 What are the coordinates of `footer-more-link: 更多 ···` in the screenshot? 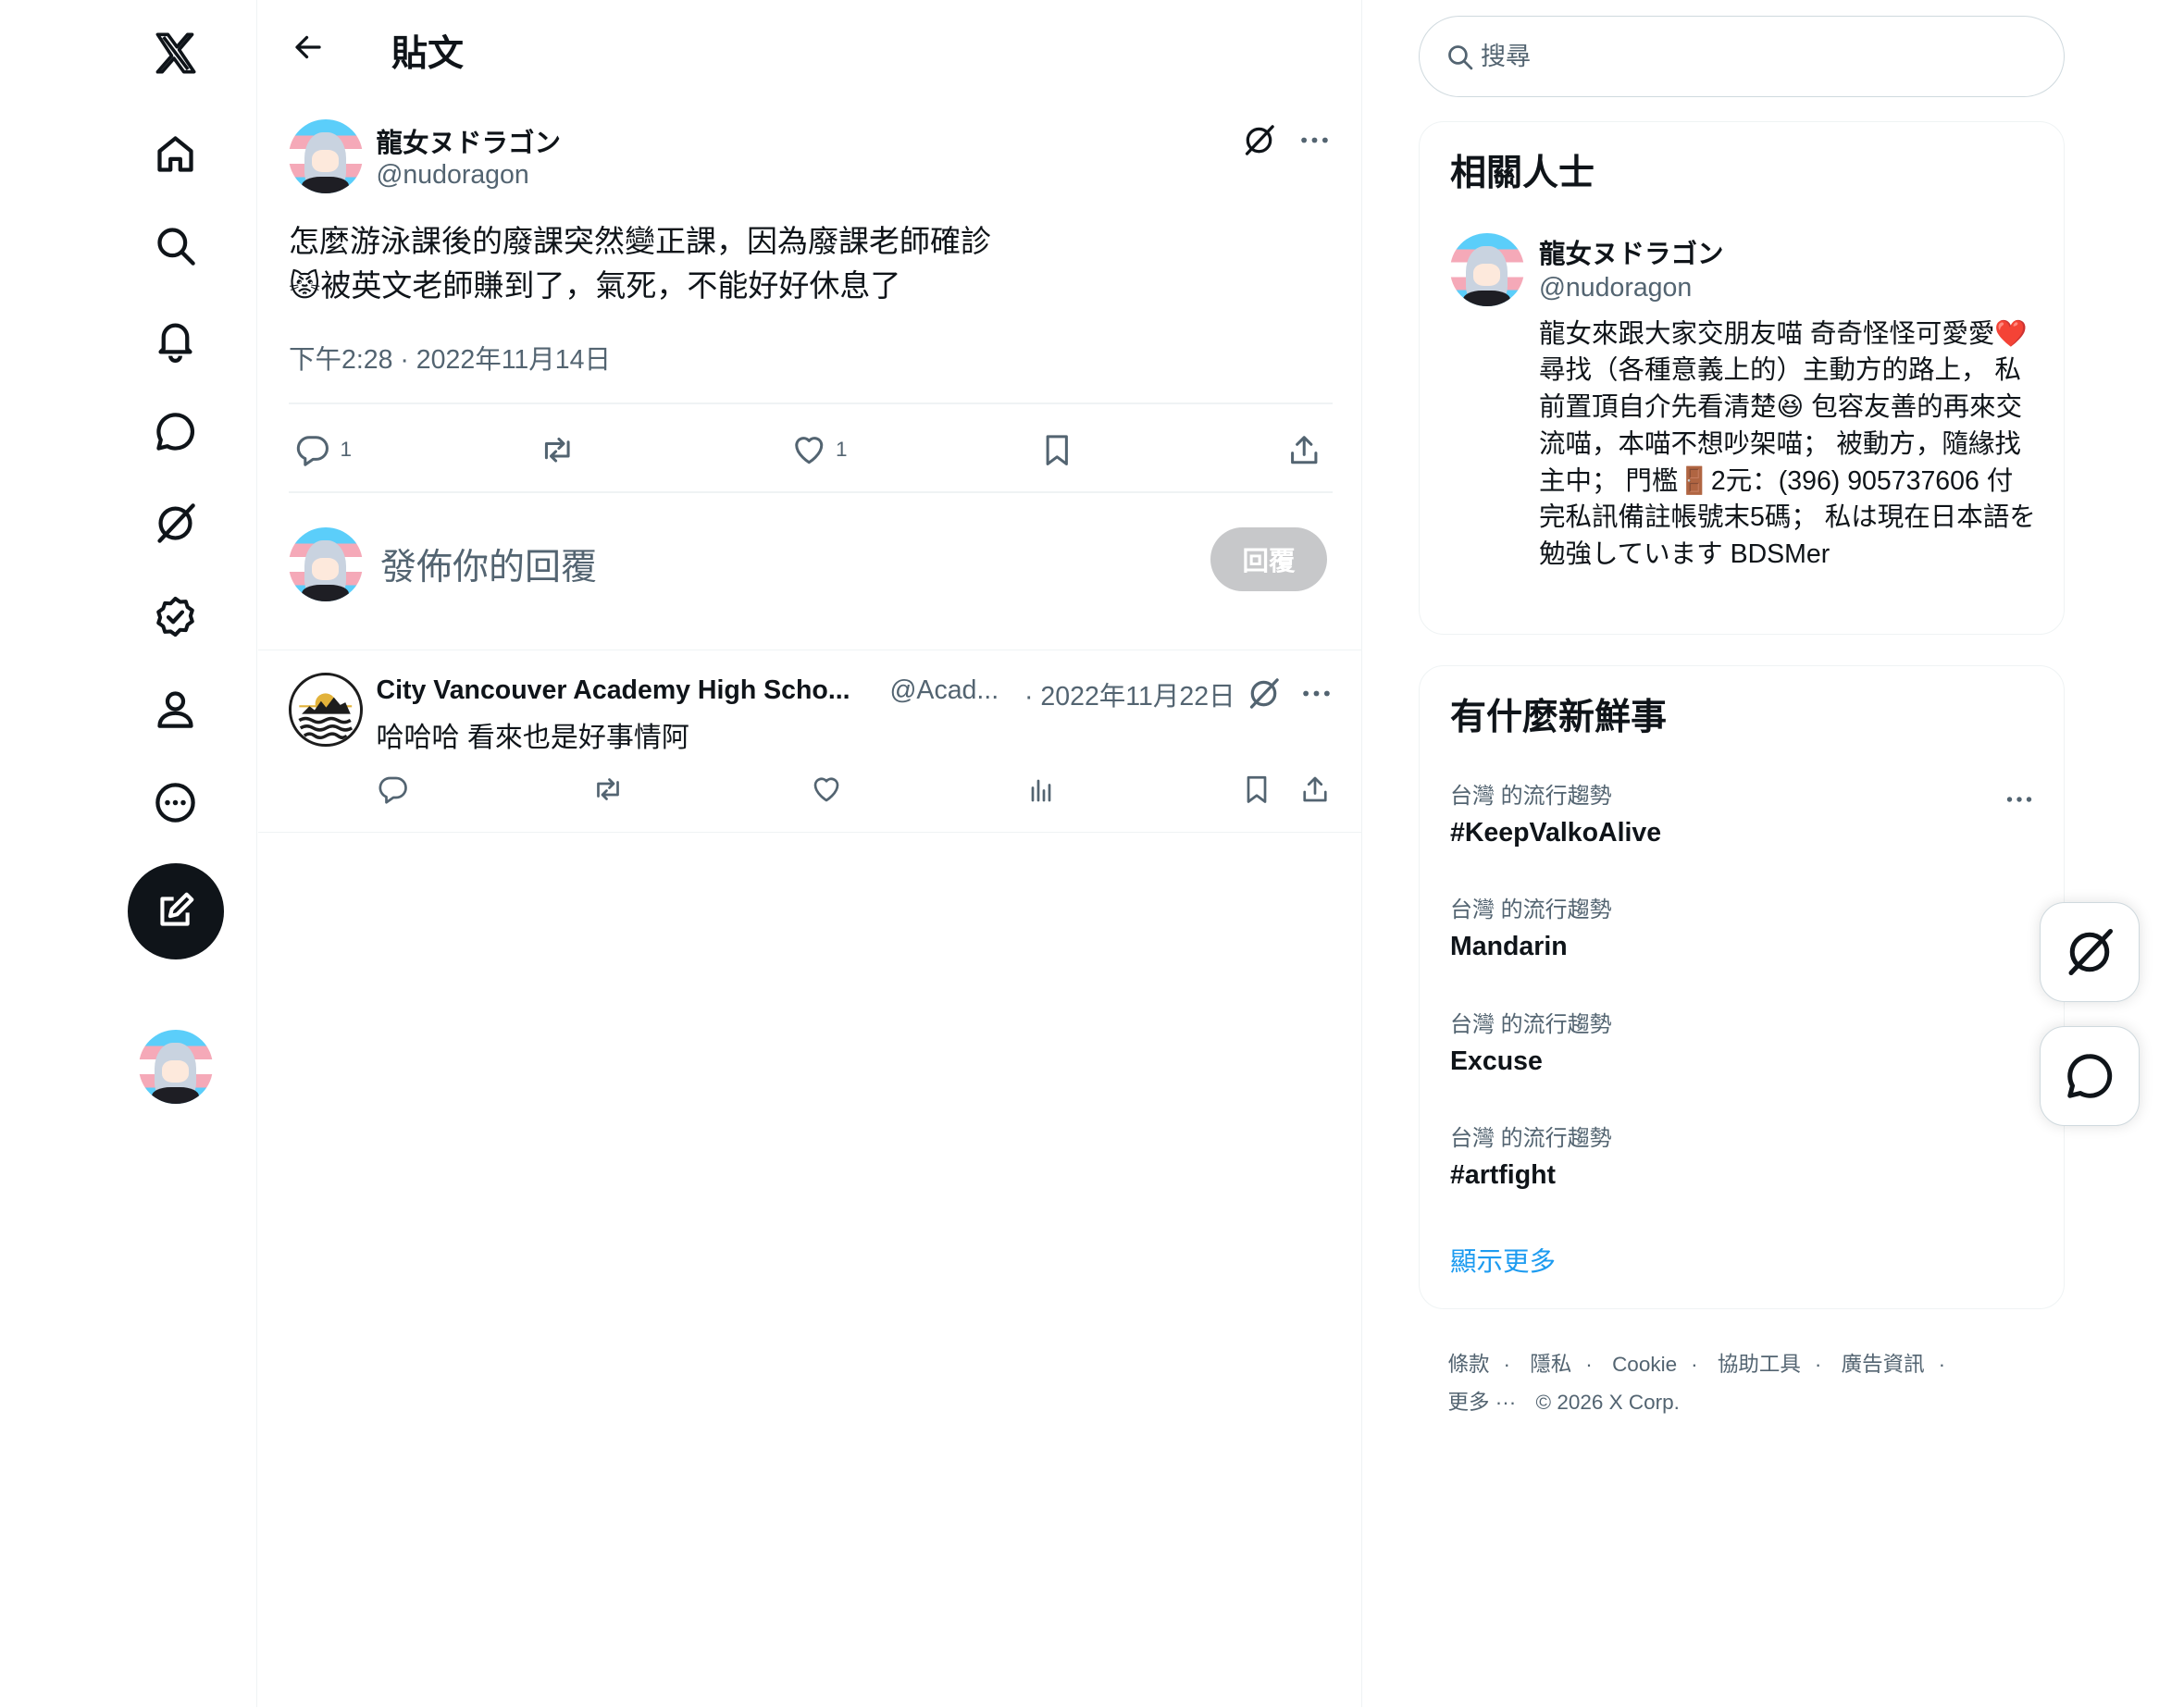 It's located at (1482, 1402).